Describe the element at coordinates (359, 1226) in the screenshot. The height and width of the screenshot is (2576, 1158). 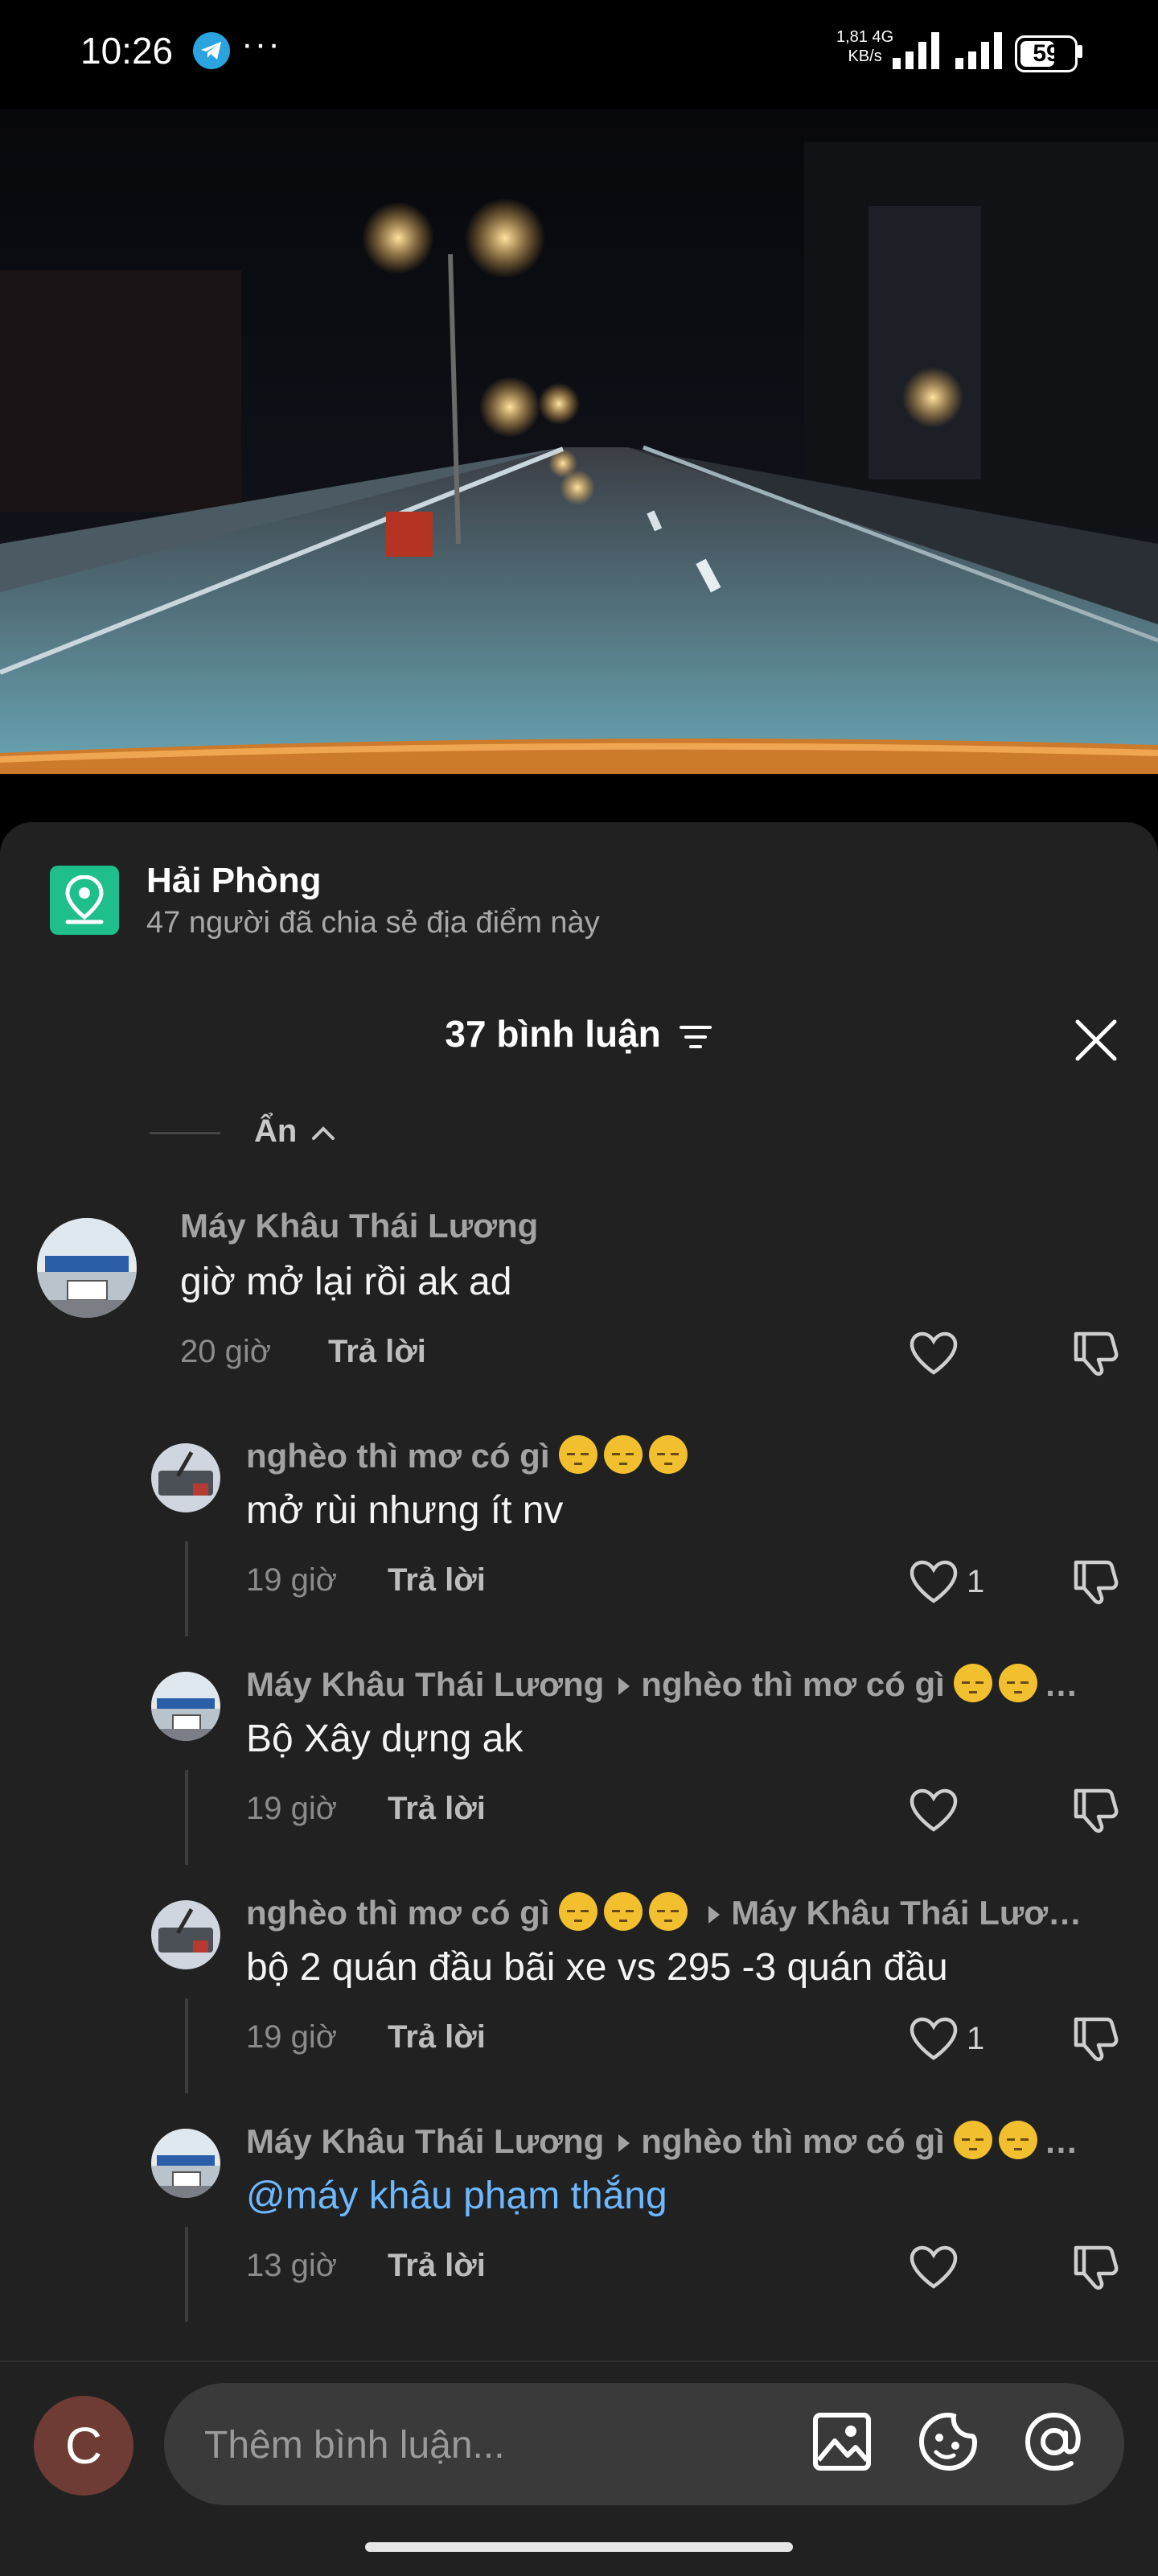
I see `comment-author: Máy Khâu Thái Lương` at that location.